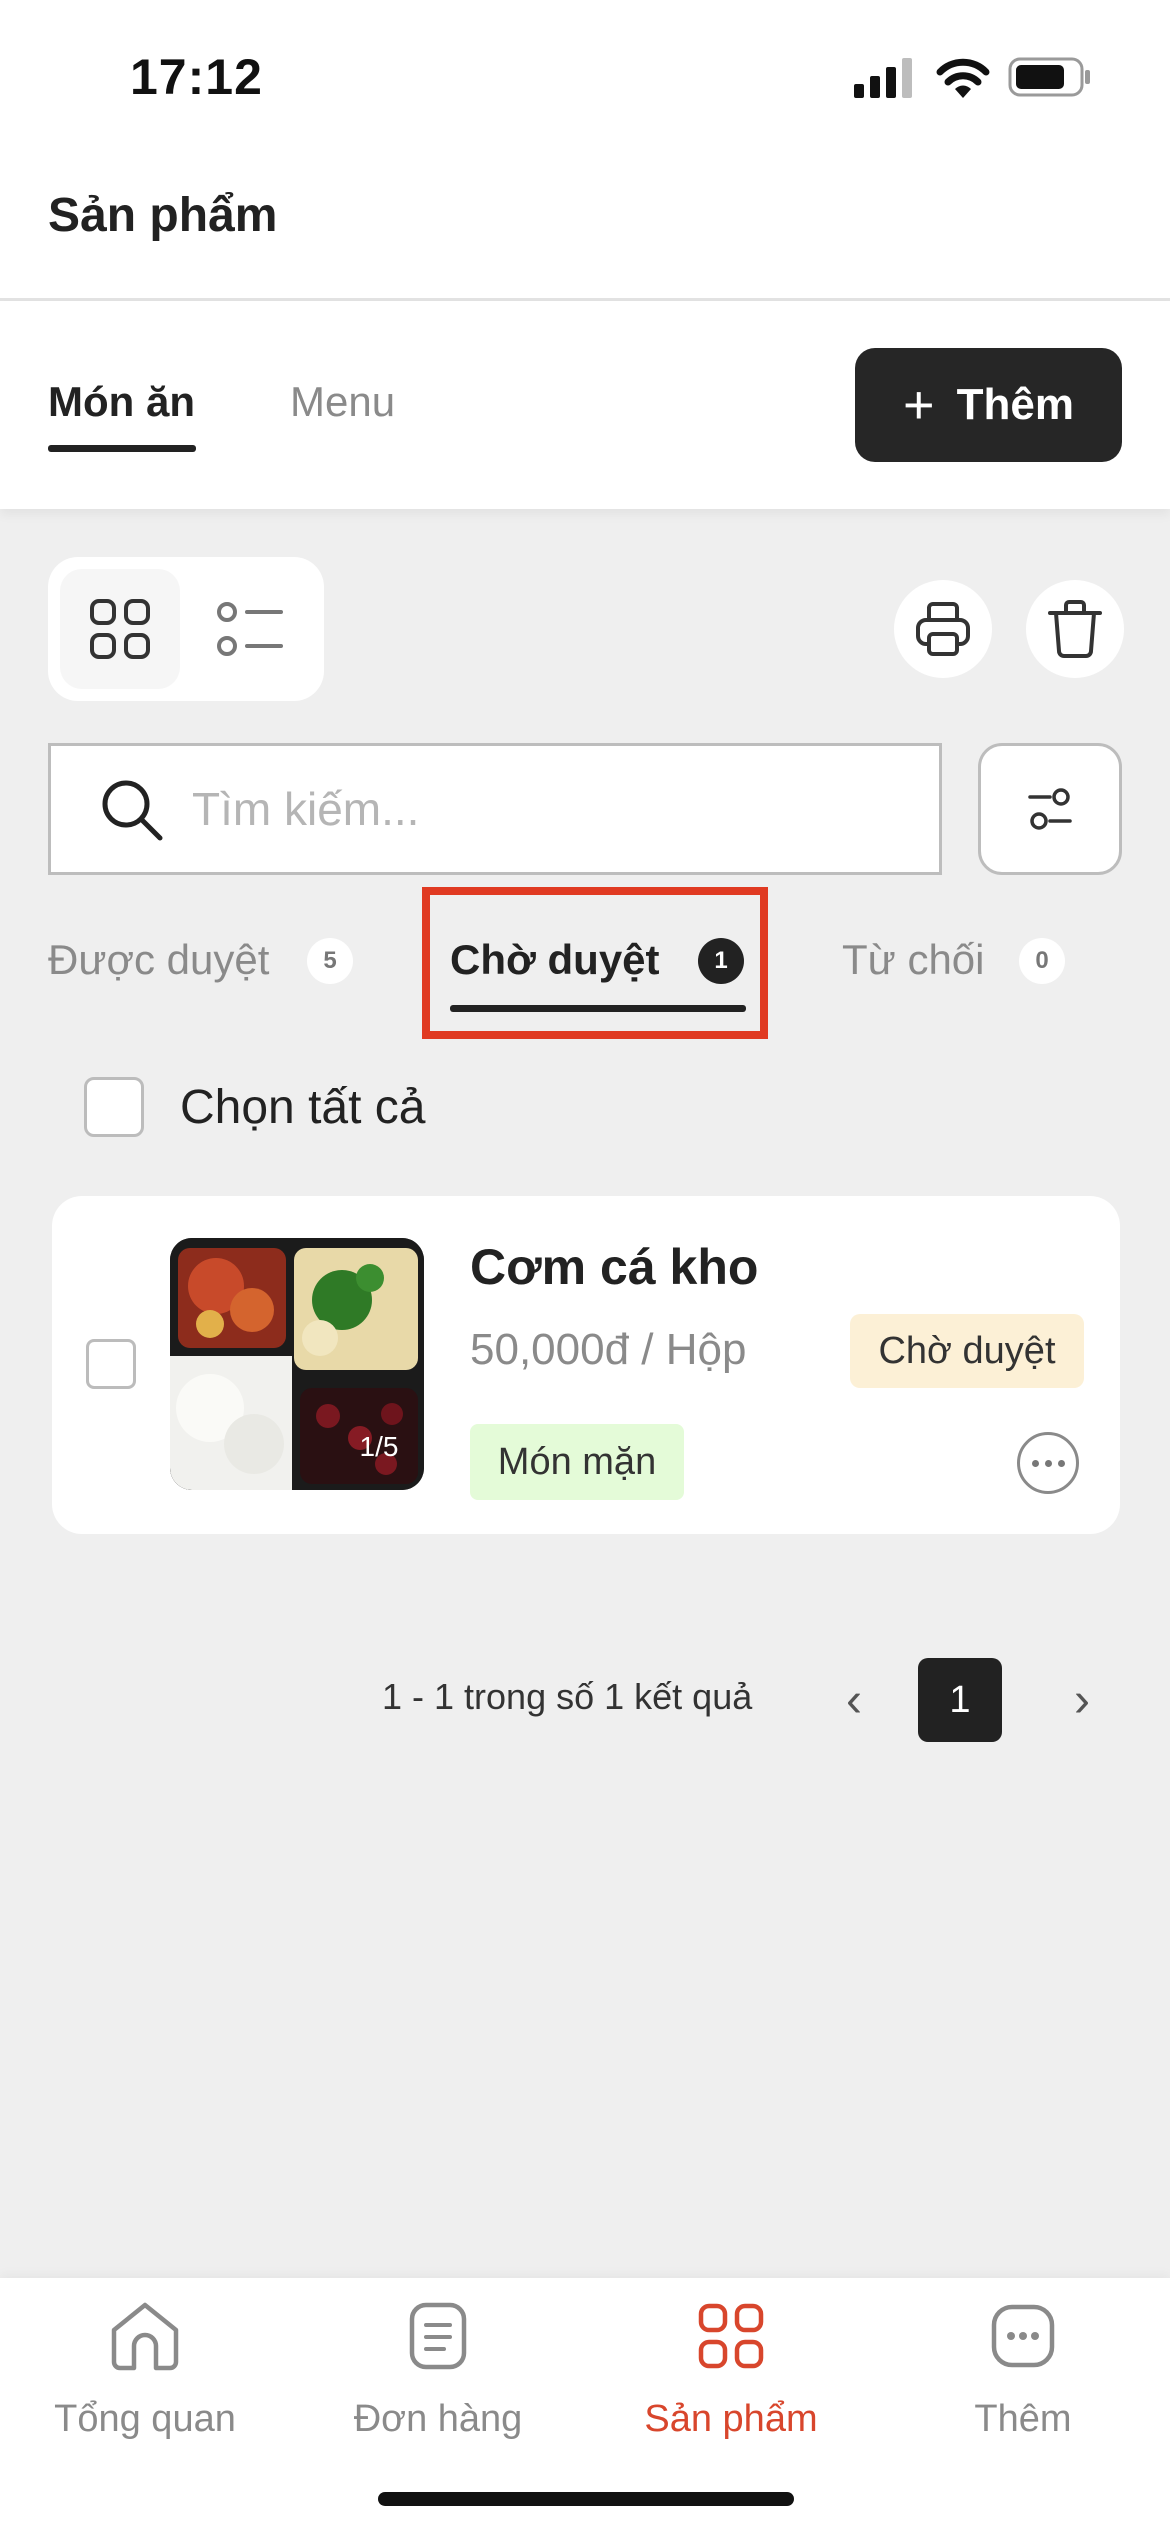  I want to click on select-all-checkbox, so click(114, 1107).